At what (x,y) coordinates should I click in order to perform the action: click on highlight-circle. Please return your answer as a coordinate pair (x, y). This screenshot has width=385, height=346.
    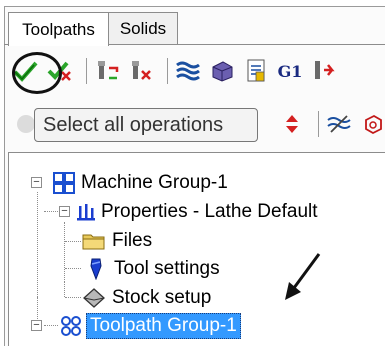
    Looking at the image, I should click on (37, 73).